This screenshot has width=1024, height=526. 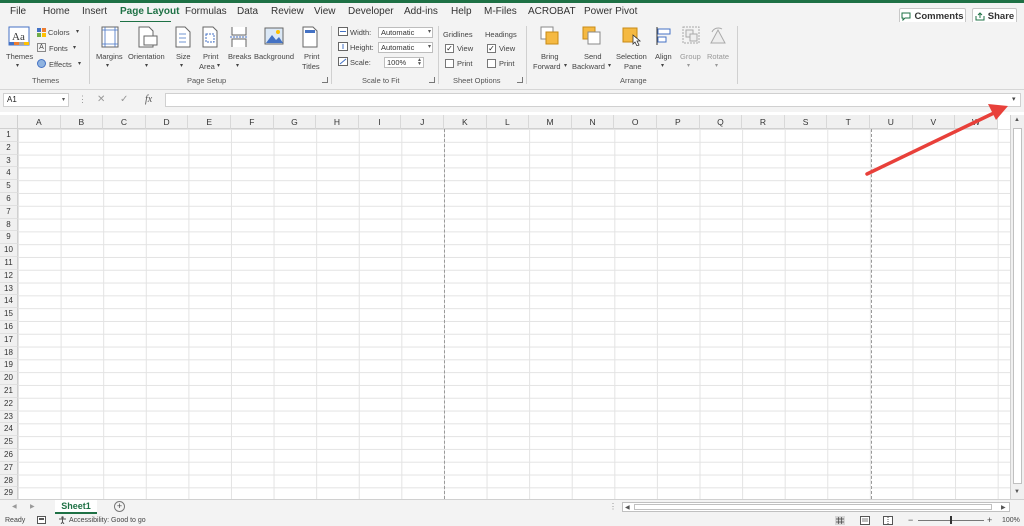 I want to click on column-header-w: W, so click(x=976, y=122).